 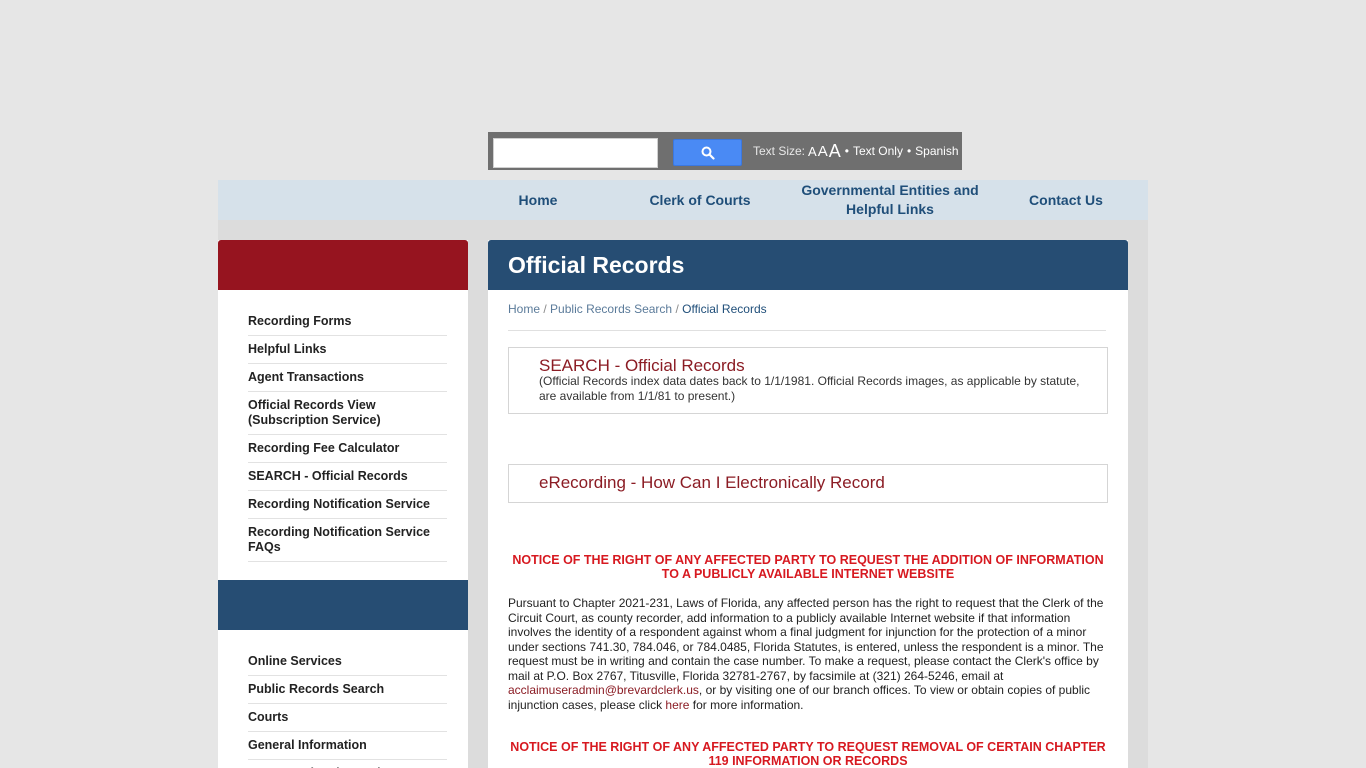 I want to click on sidebar-header-blue, so click(x=343, y=605).